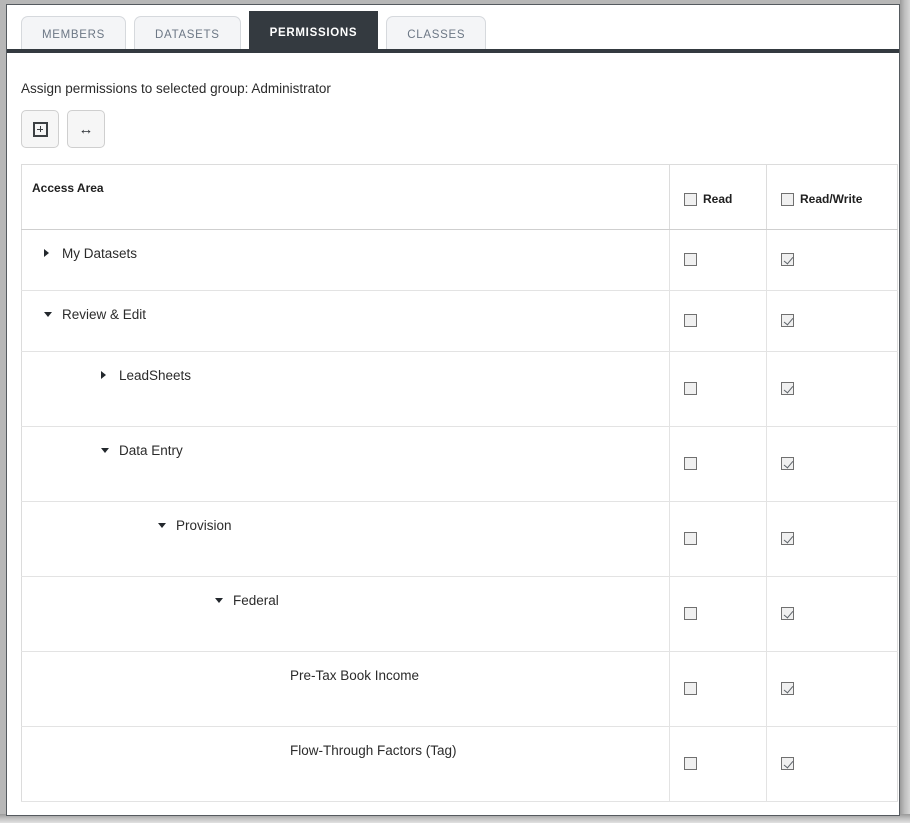  Describe the element at coordinates (151, 450) in the screenshot. I see `access-area-label: Data Entry` at that location.